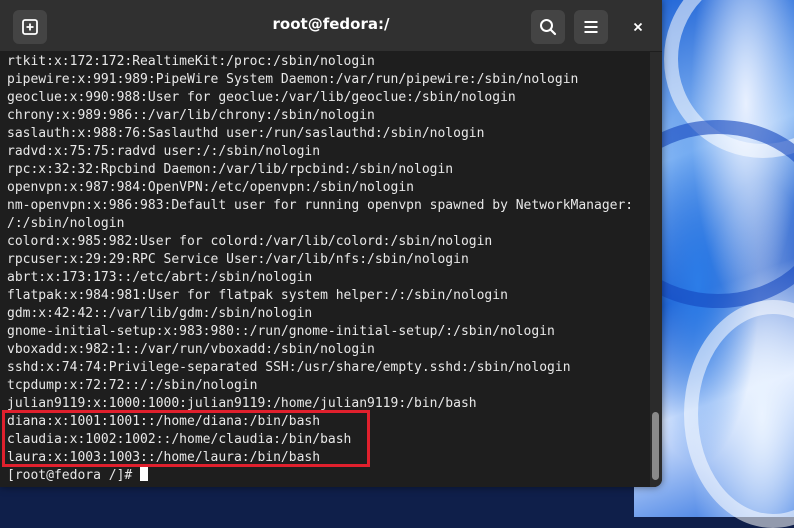 The height and width of the screenshot is (528, 794). What do you see at coordinates (160, 277) in the screenshot?
I see `terminal-line: abrt:x:173:173::/etc/abrt:/sbin/nologin` at bounding box center [160, 277].